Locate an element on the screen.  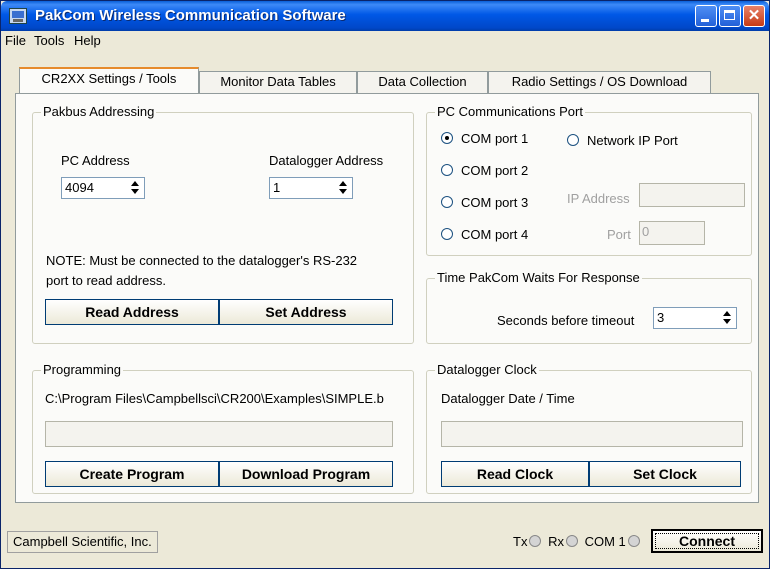
port-label: Port is located at coordinates (619, 234).